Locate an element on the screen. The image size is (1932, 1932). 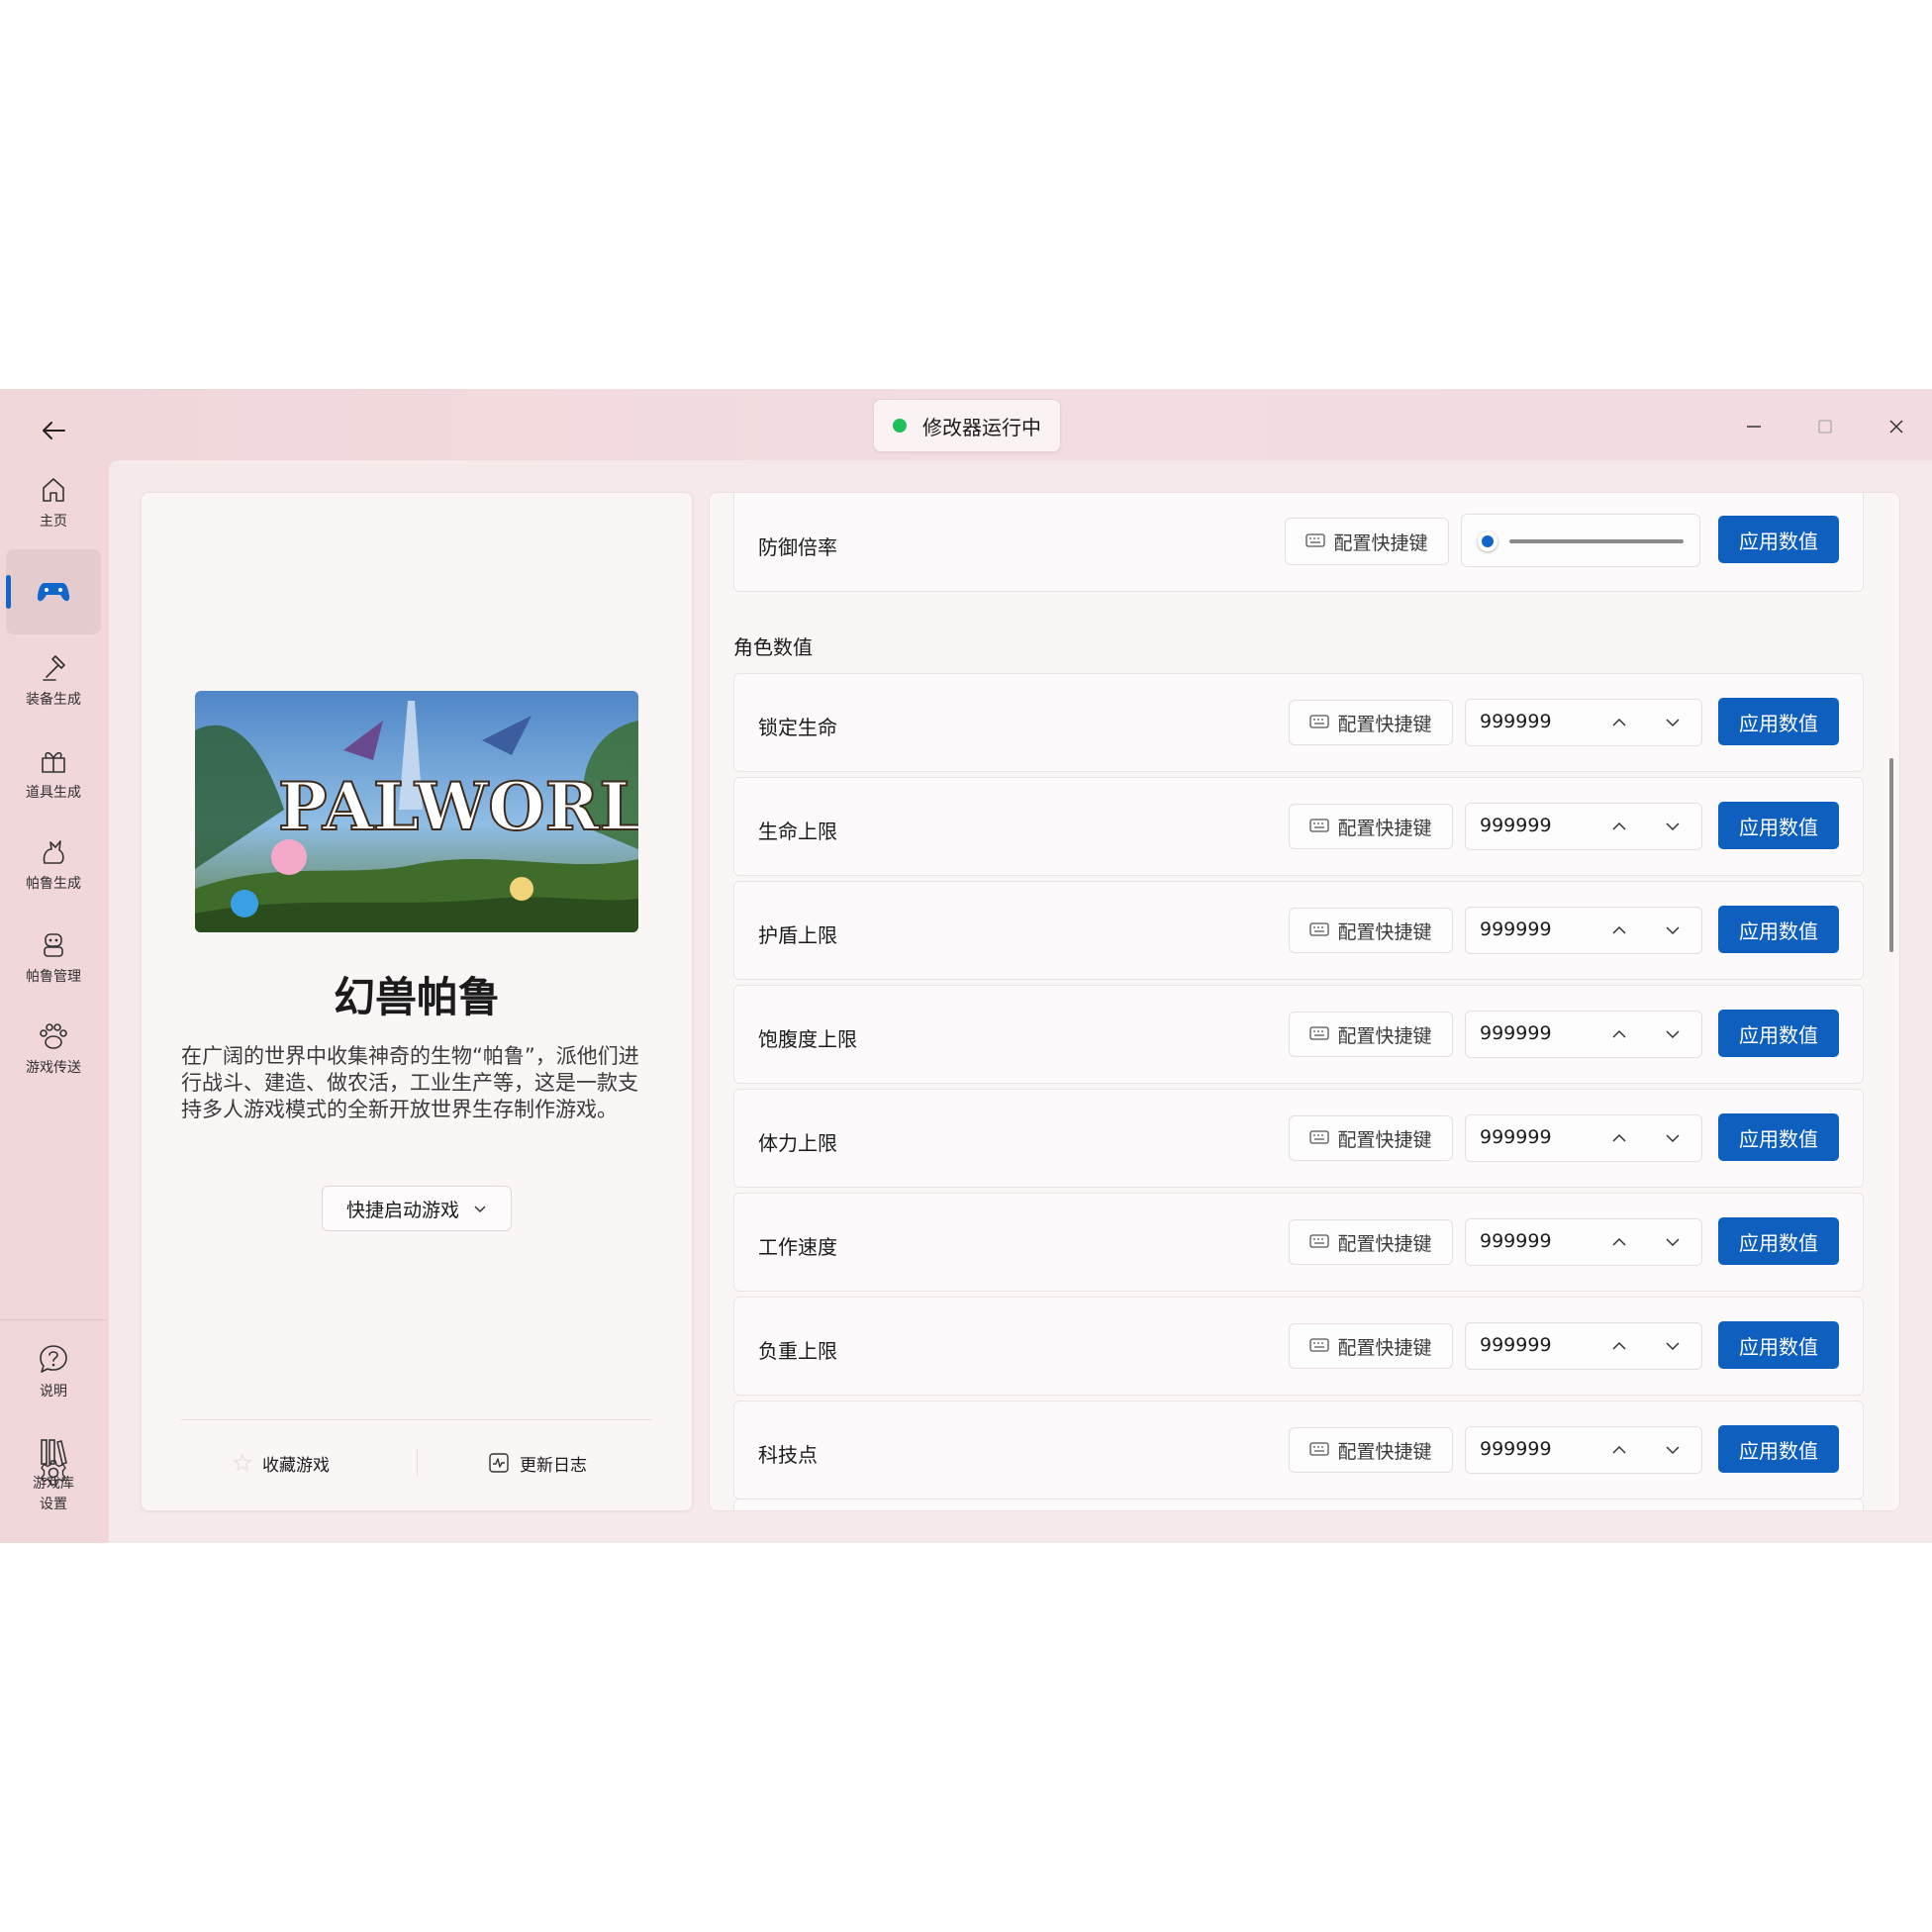
maximize-button is located at coordinates (1825, 426).